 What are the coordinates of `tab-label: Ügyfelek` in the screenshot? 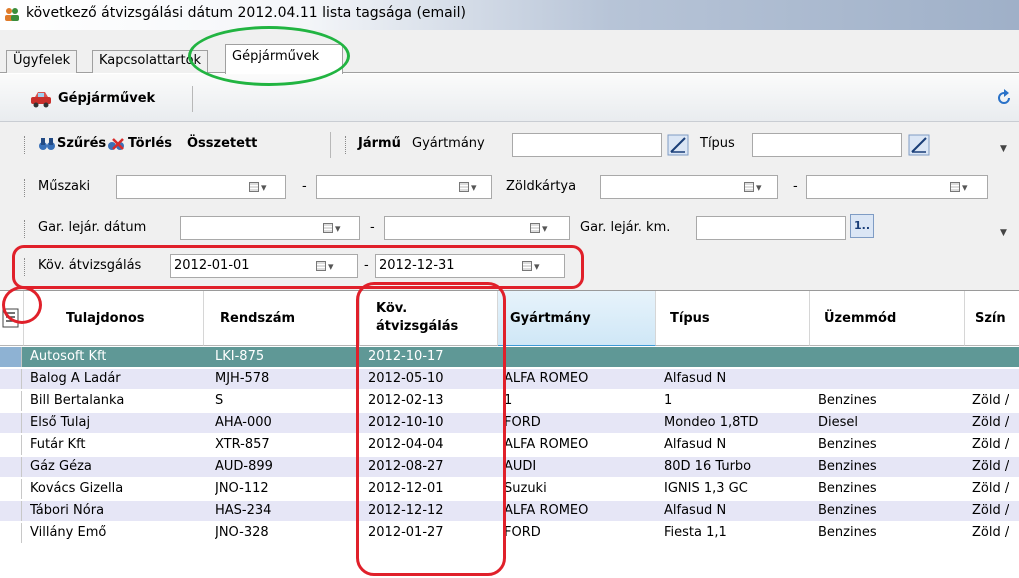 It's located at (42, 60).